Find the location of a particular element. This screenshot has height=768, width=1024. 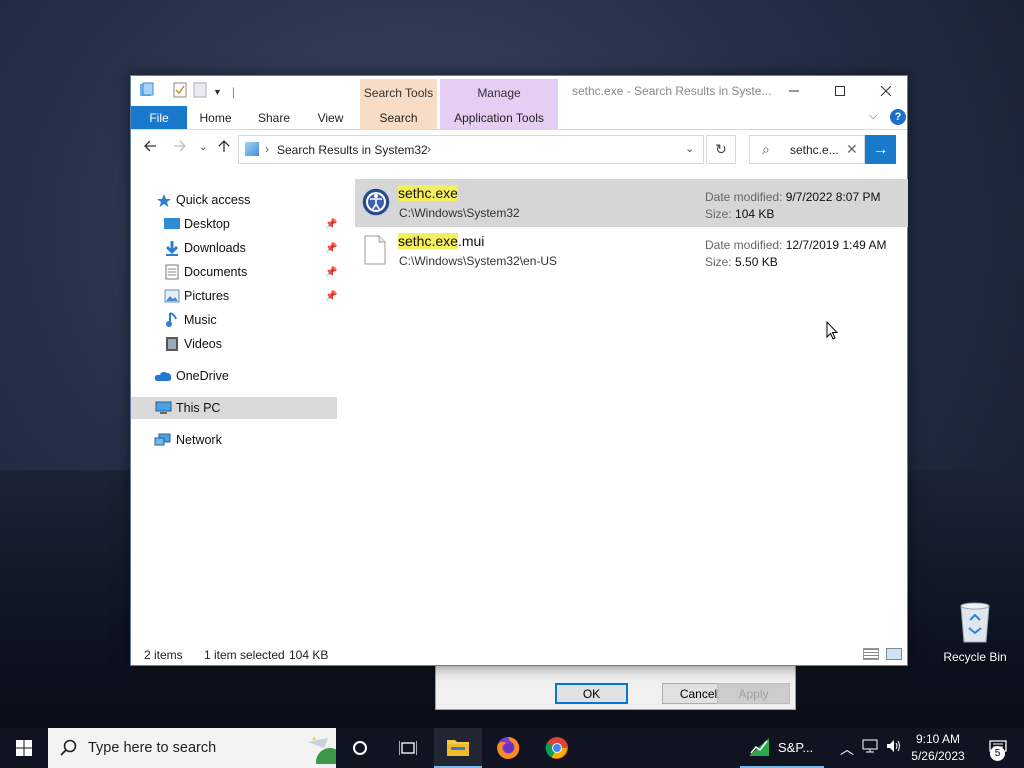

folder-icon is located at coordinates (458, 748).